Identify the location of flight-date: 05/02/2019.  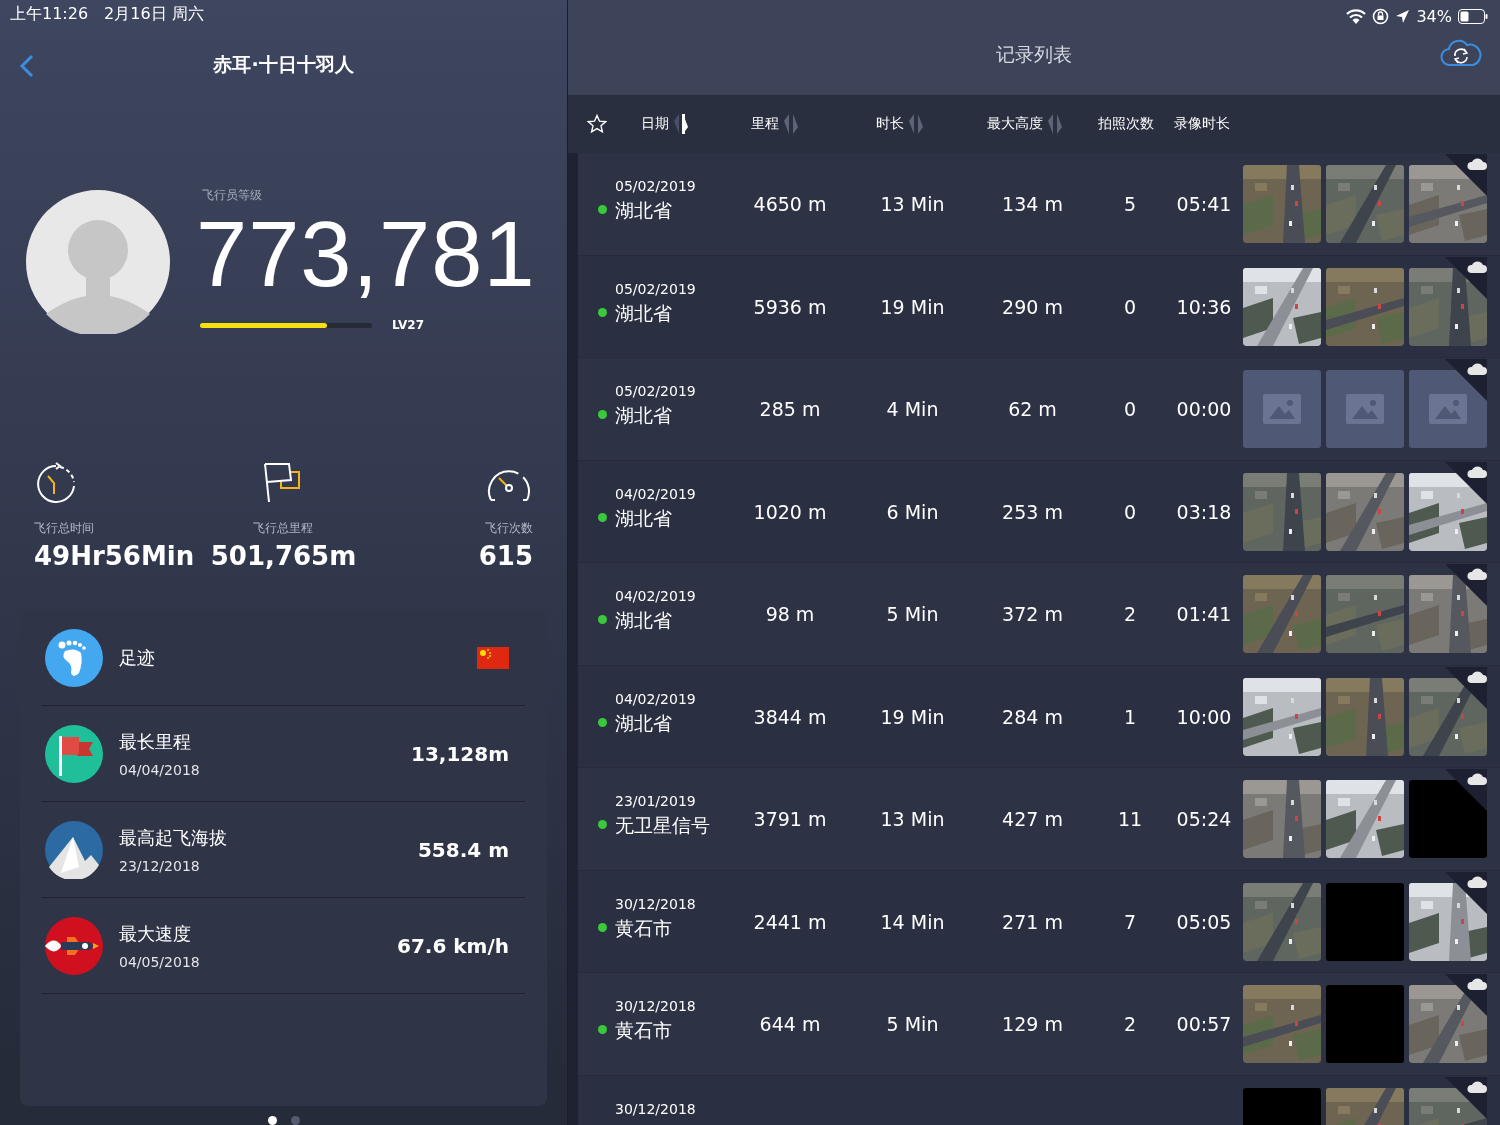
(656, 391).